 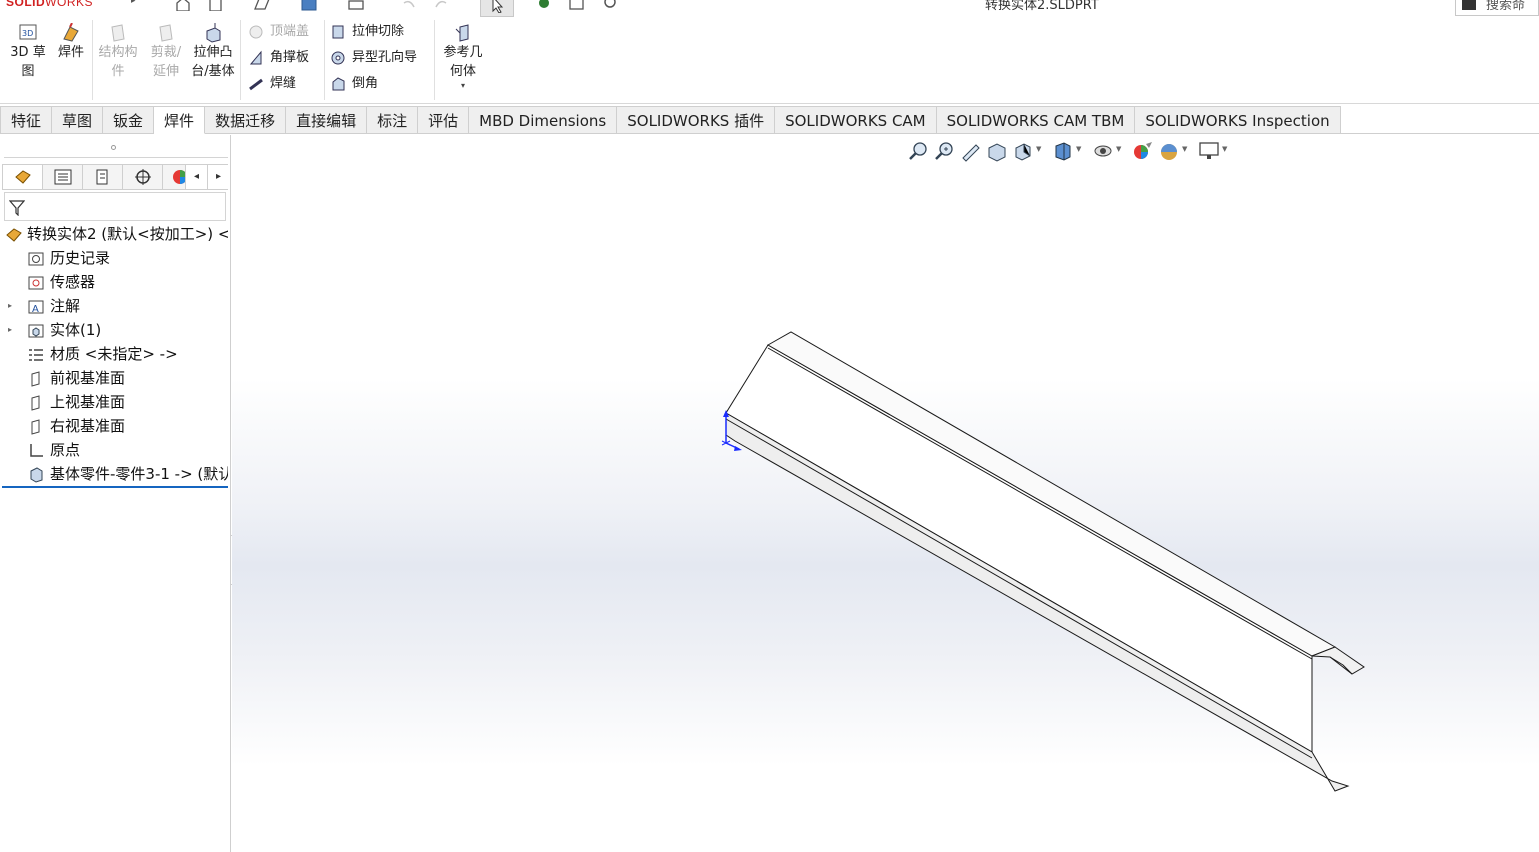 I want to click on weld-bead-button: 焊缝, so click(x=271, y=84).